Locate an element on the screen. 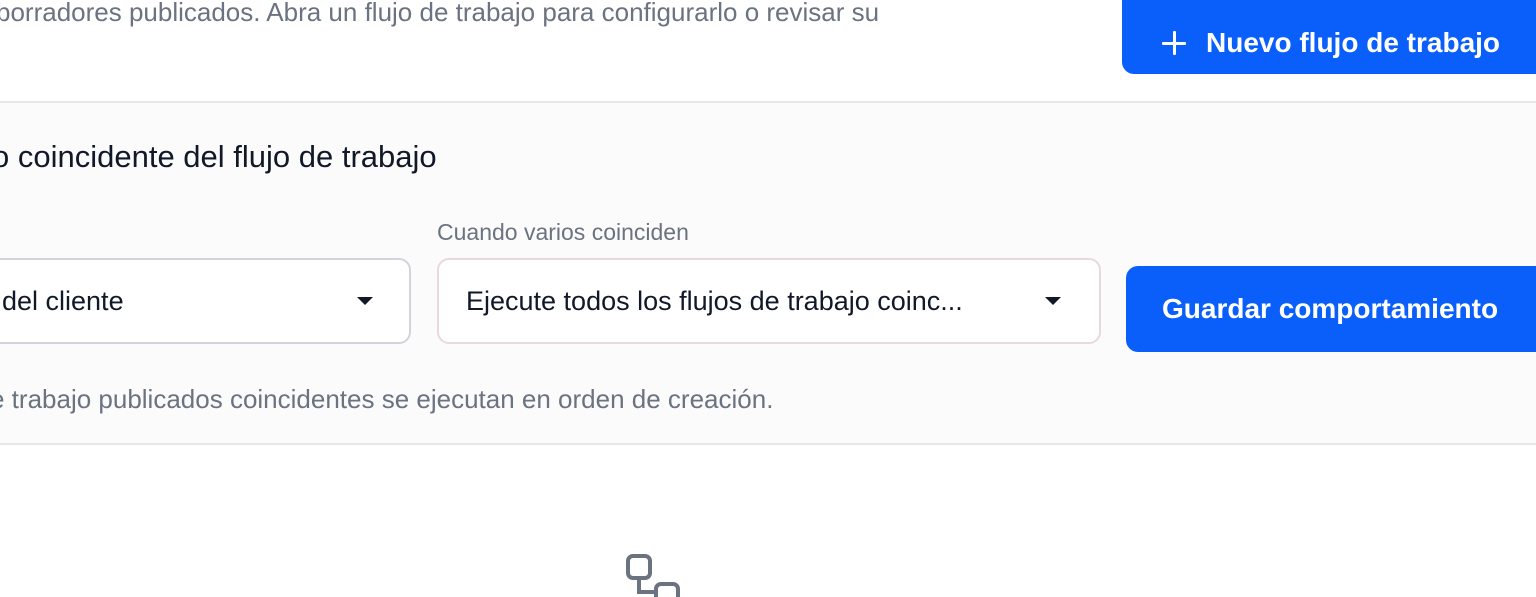 This screenshot has height=597, width=1536. match-criteria-select: del cliente is located at coordinates (205, 301).